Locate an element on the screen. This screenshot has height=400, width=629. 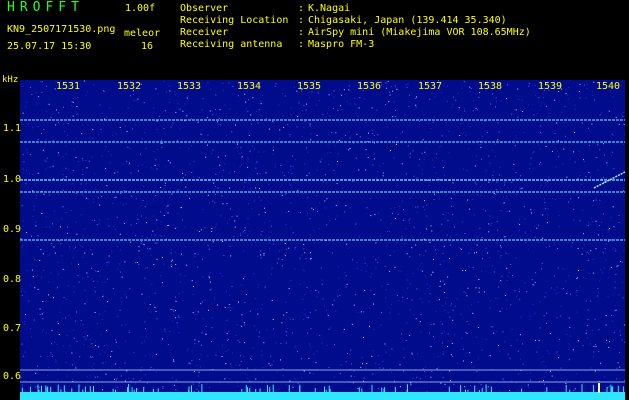
info-antenna-value: Maspro FM-3 is located at coordinates (341, 44).